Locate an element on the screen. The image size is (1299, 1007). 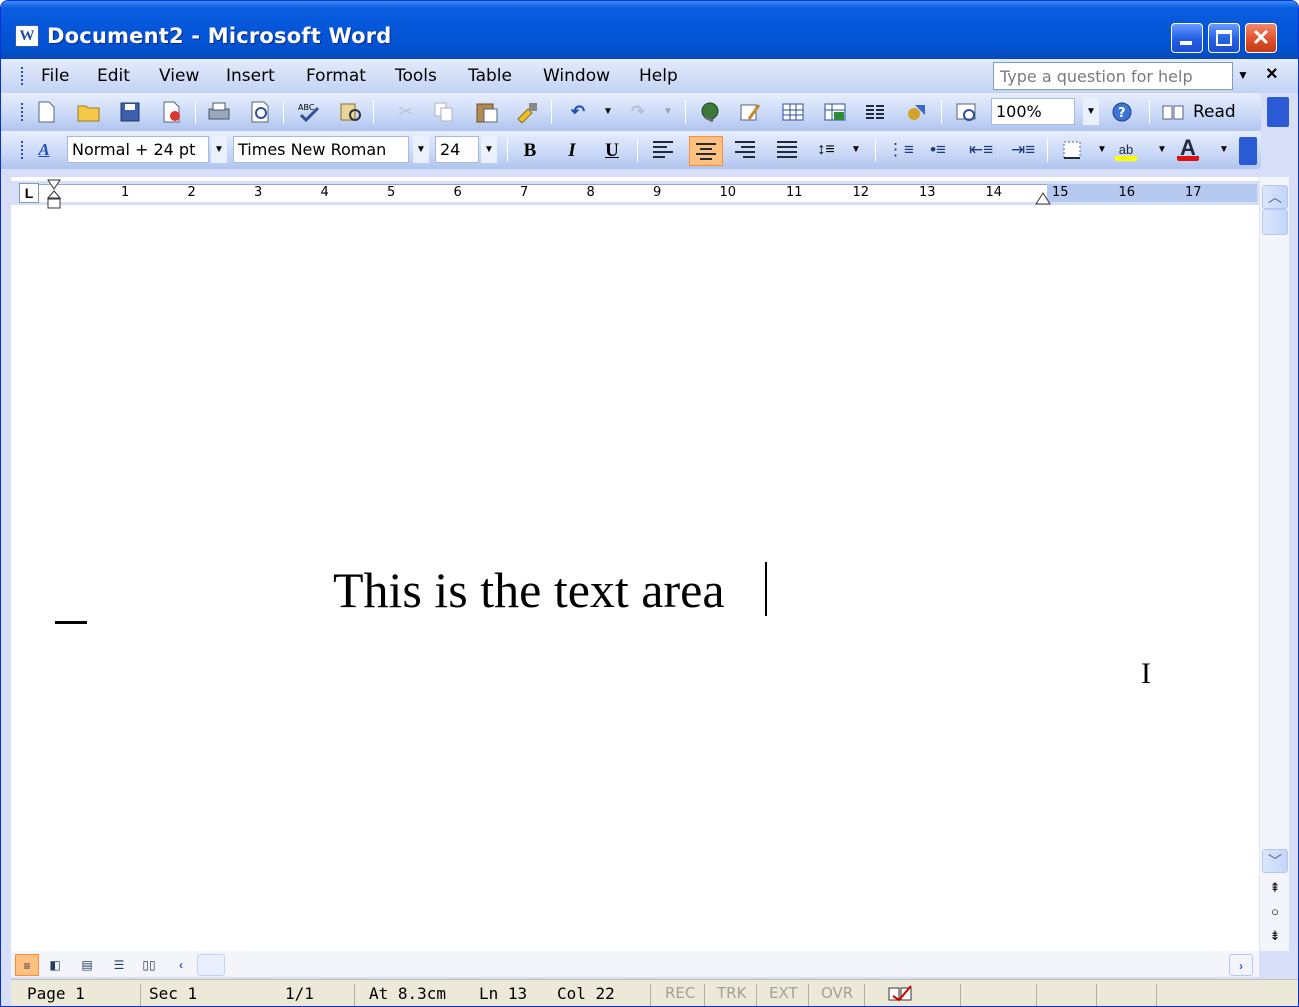
outline-view-icon: ☰ is located at coordinates (119, 965).